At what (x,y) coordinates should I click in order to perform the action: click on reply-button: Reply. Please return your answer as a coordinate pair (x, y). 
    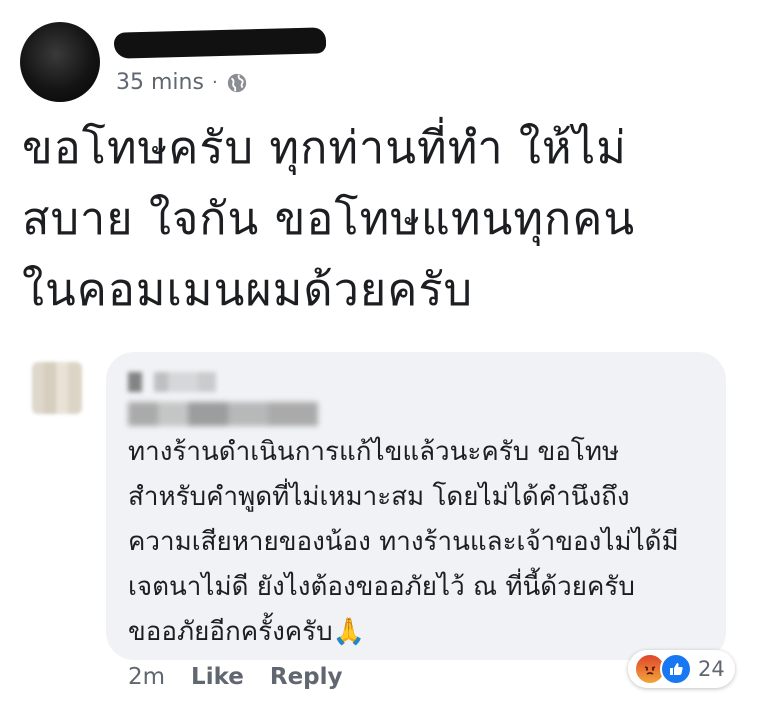
    Looking at the image, I should click on (306, 677).